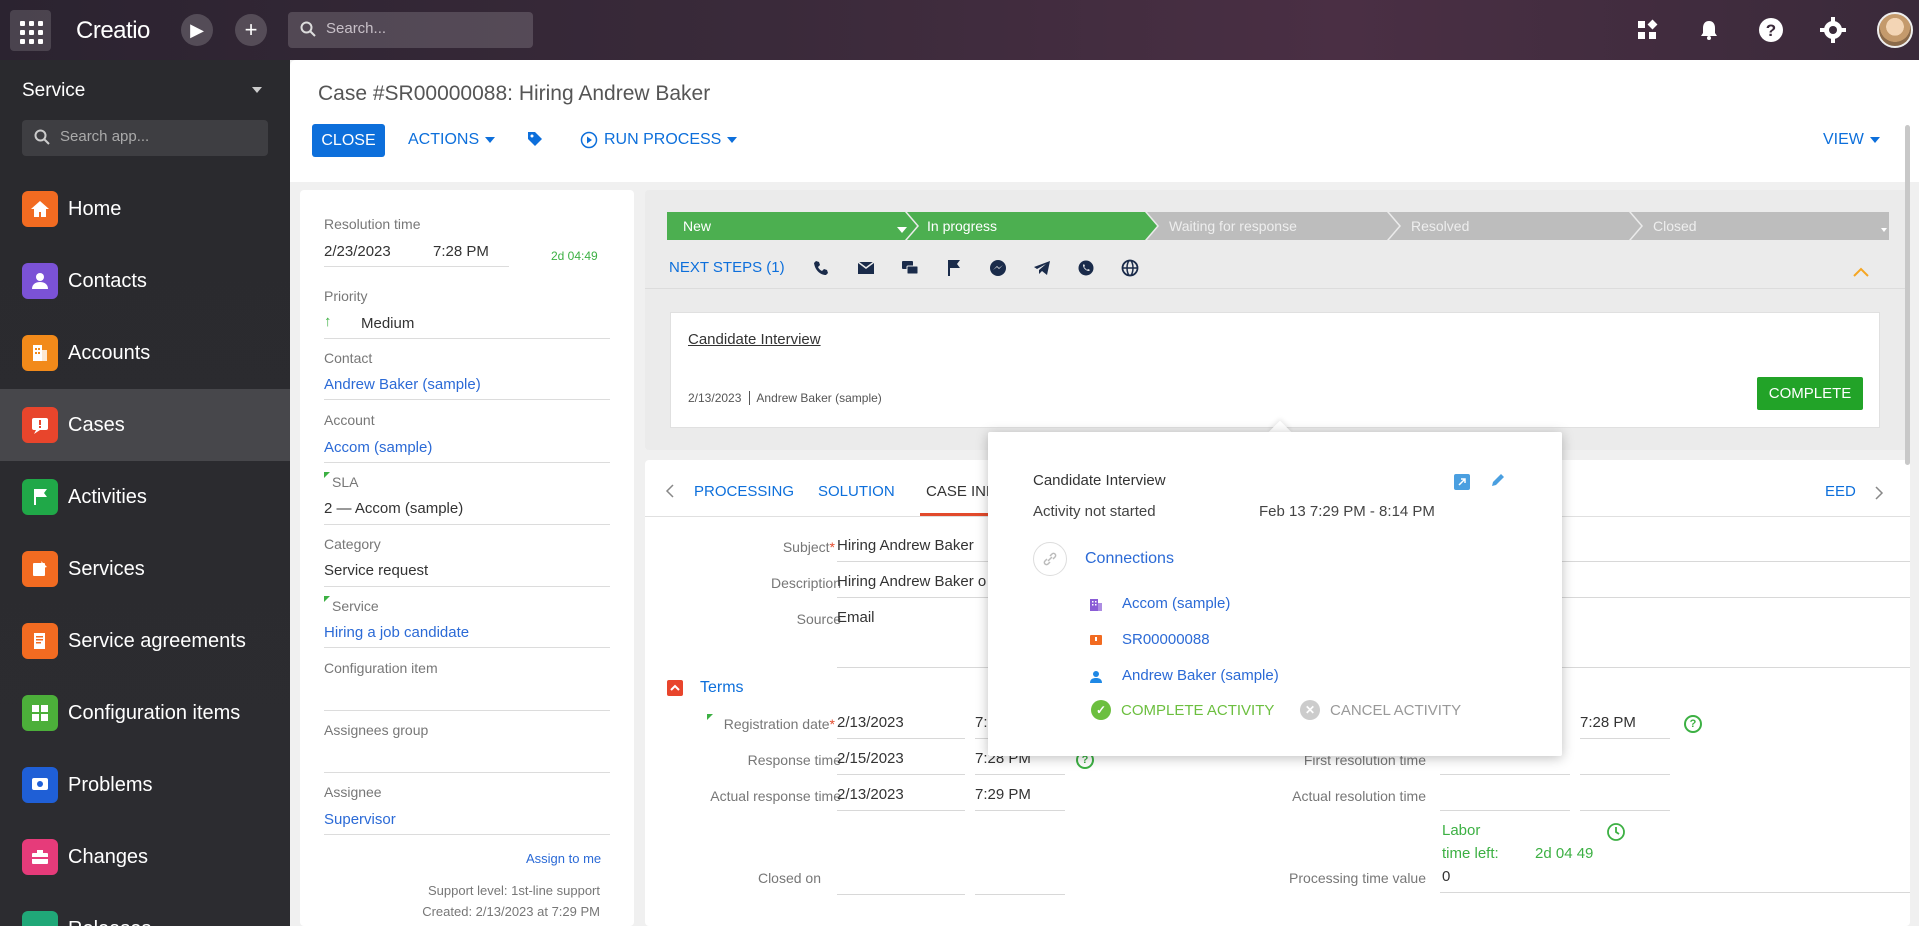 This screenshot has width=1919, height=926. What do you see at coordinates (954, 226) in the screenshot?
I see `stage-in-progress: In progress` at bounding box center [954, 226].